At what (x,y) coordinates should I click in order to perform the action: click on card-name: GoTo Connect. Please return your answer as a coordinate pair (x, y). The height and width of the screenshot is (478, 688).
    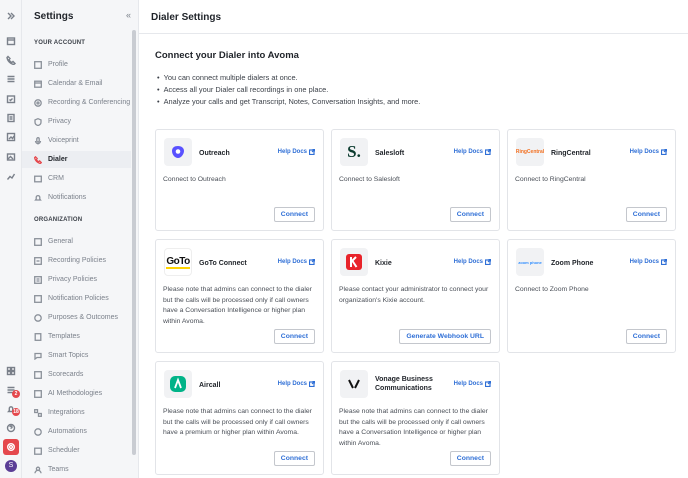
    Looking at the image, I should click on (223, 263).